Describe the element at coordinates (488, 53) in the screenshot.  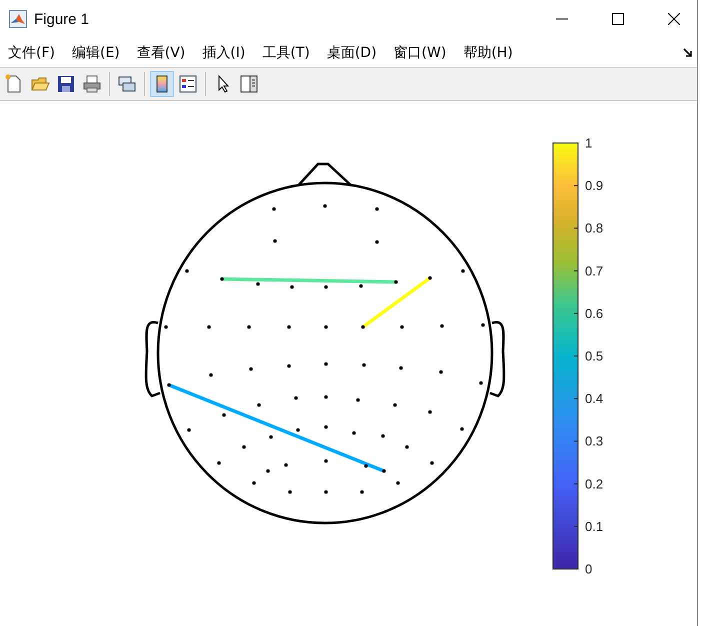
I see `menu-item: 帮助(H)` at that location.